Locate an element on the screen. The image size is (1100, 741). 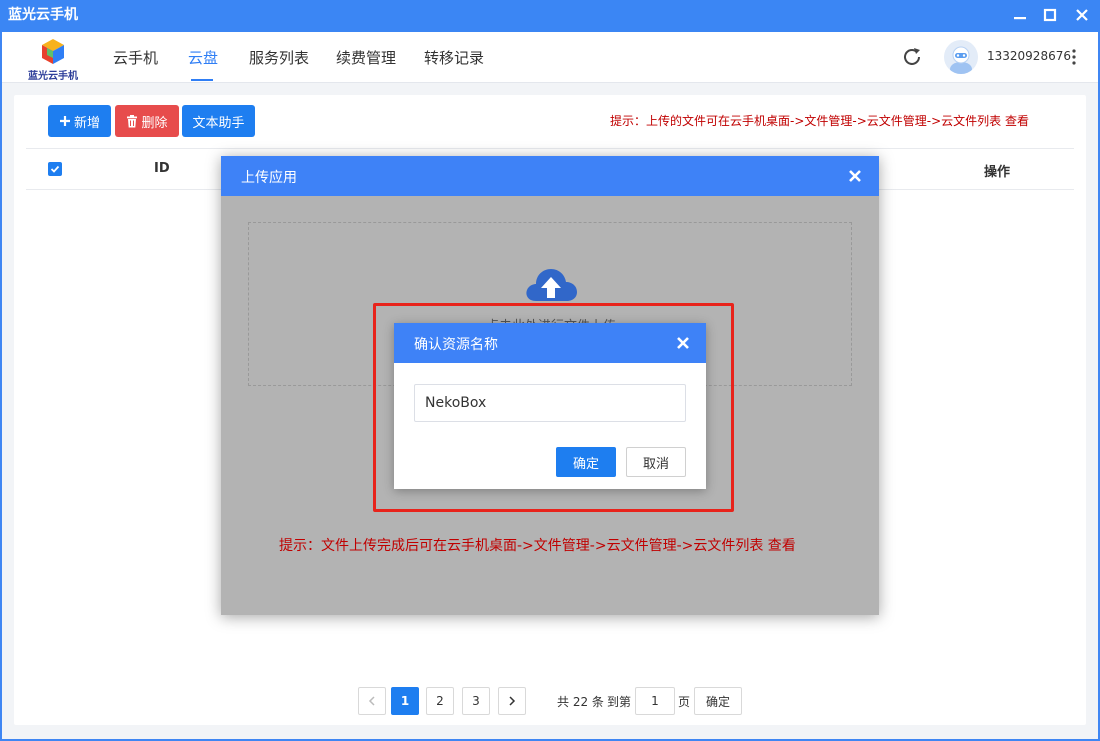
next-page-button is located at coordinates (512, 701).